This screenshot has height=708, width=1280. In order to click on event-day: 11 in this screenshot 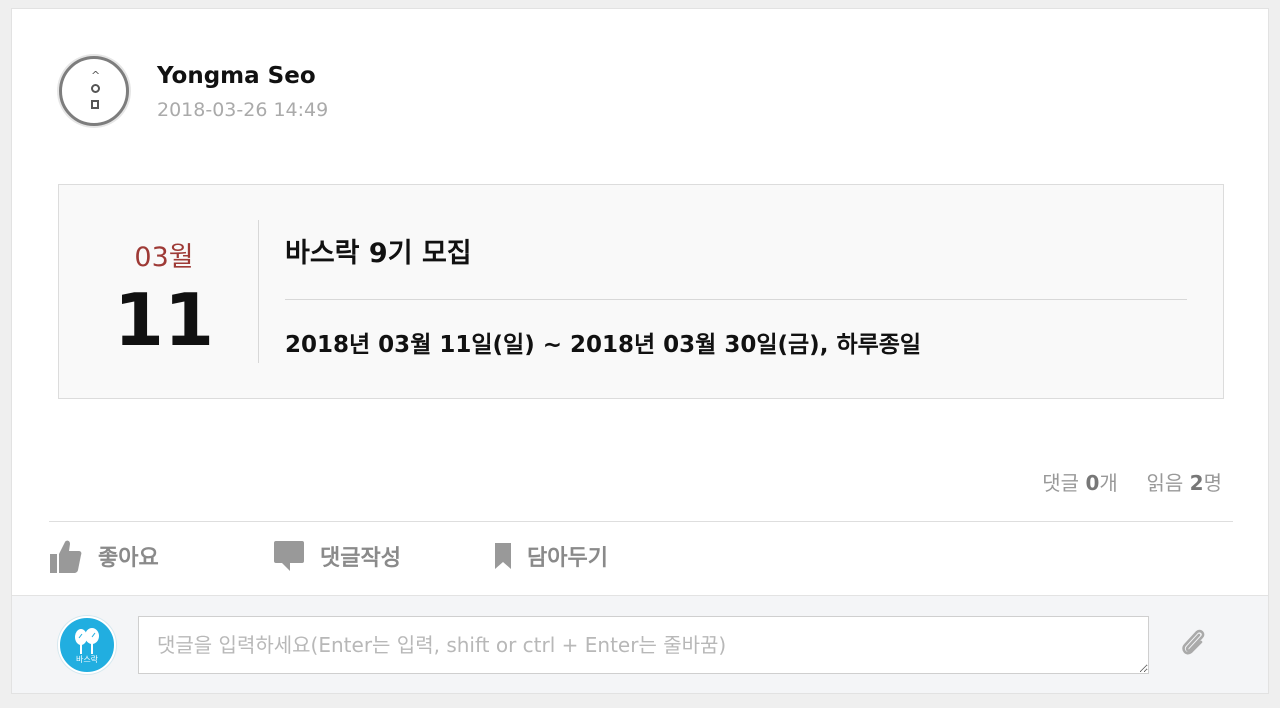, I will do `click(164, 320)`.